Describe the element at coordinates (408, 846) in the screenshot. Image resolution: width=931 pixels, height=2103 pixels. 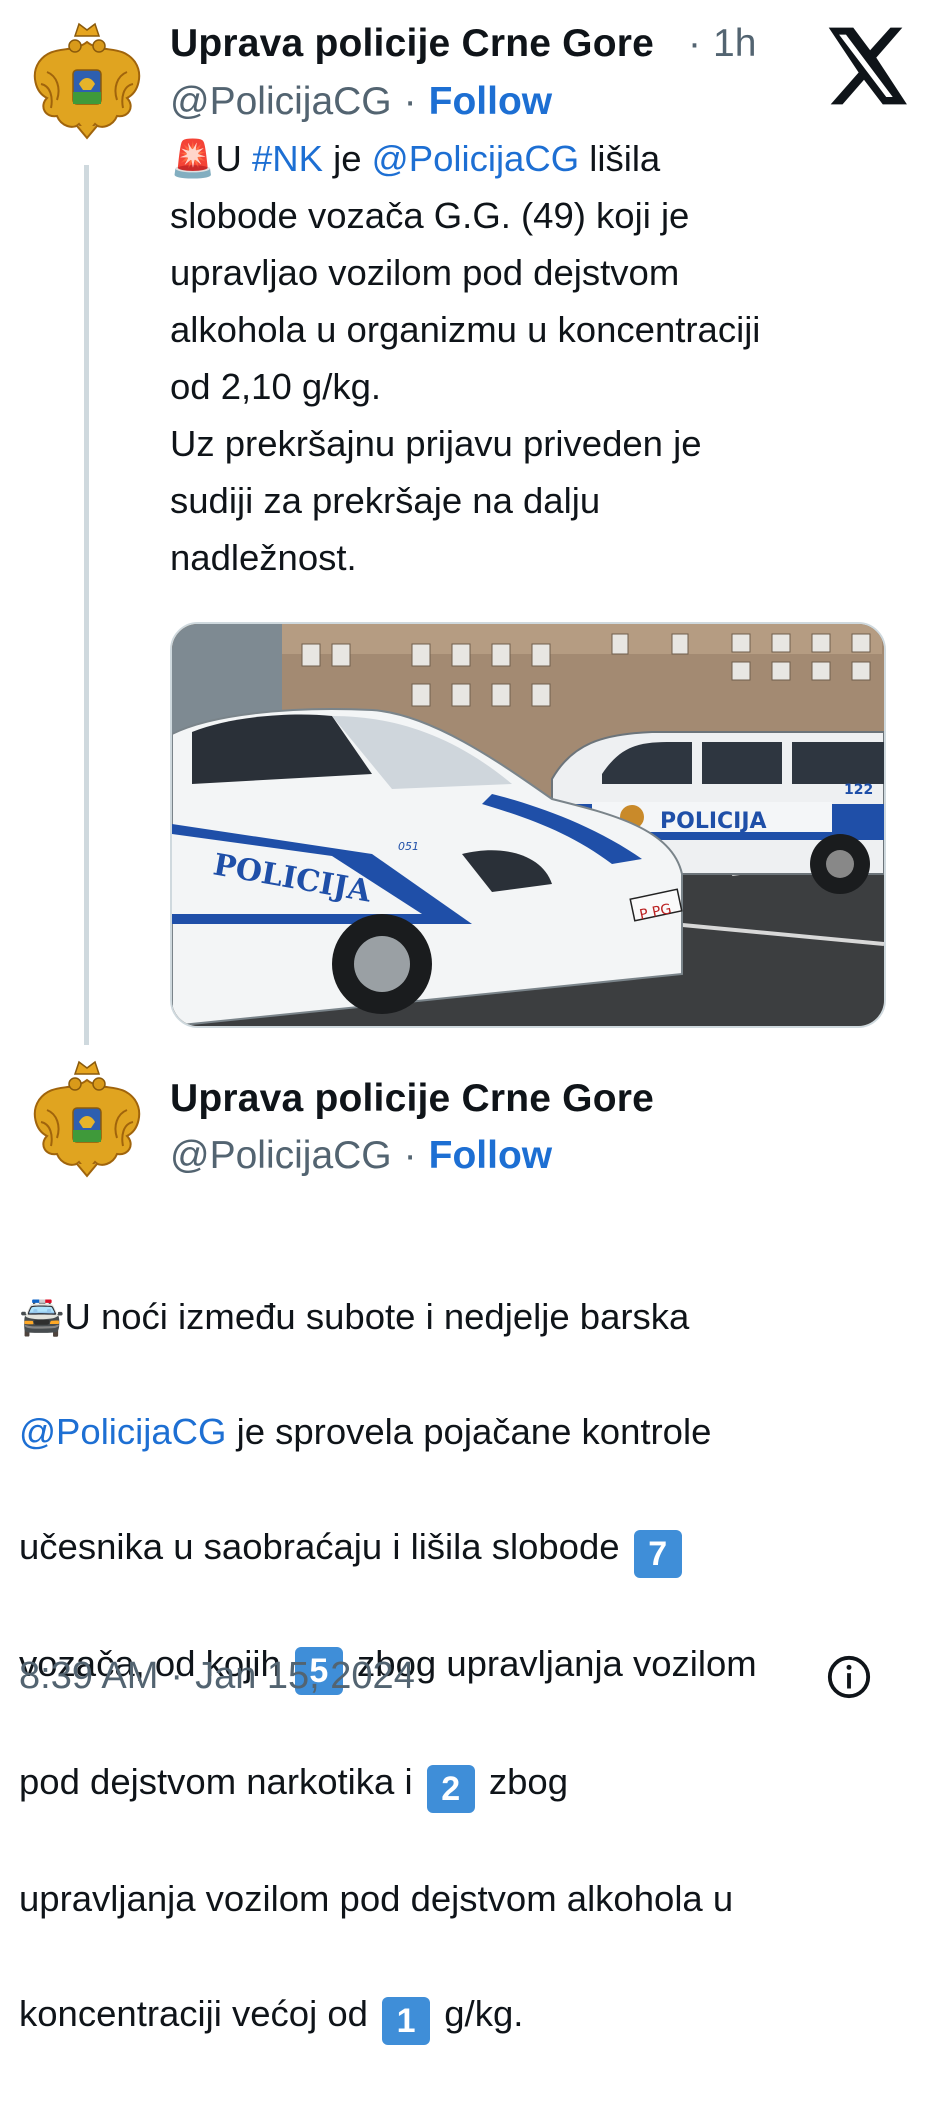
I see `car-number: 051` at that location.